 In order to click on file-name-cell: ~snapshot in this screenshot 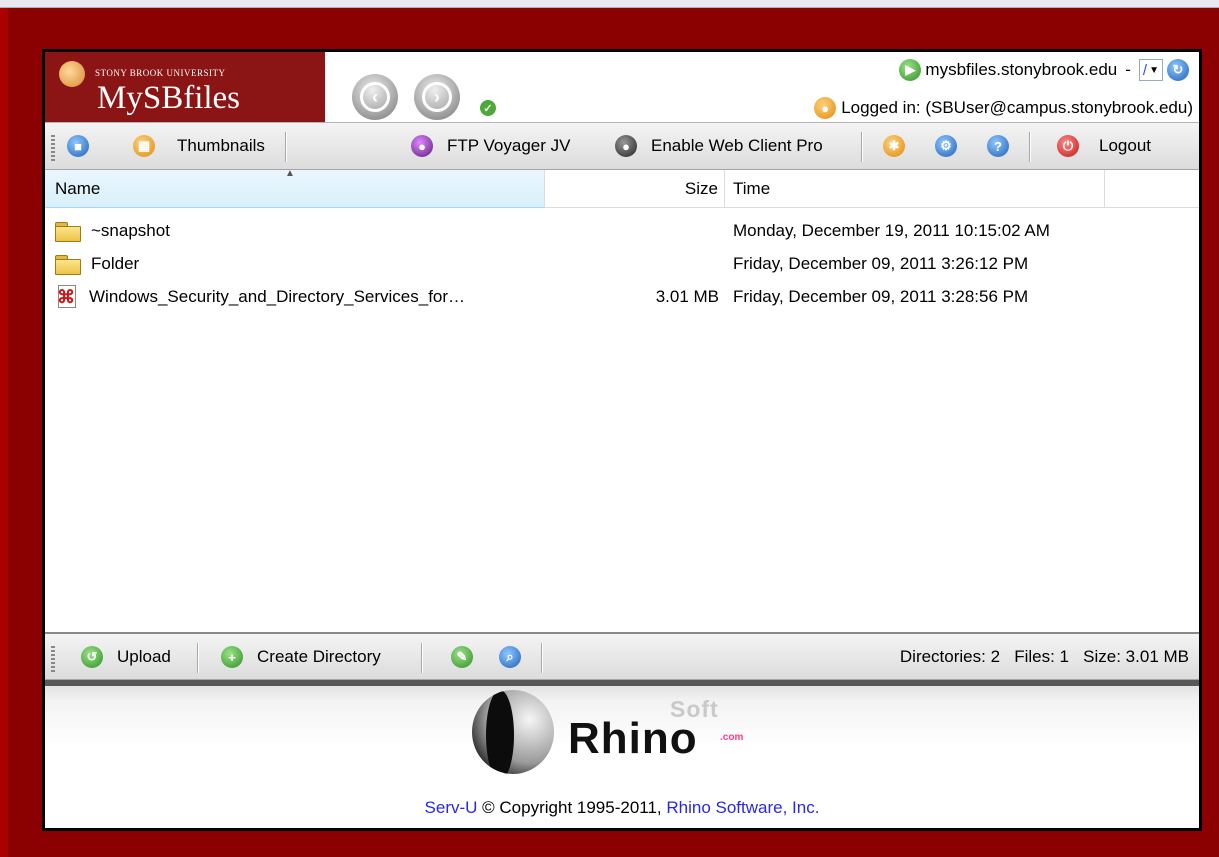, I will do `click(112, 230)`.